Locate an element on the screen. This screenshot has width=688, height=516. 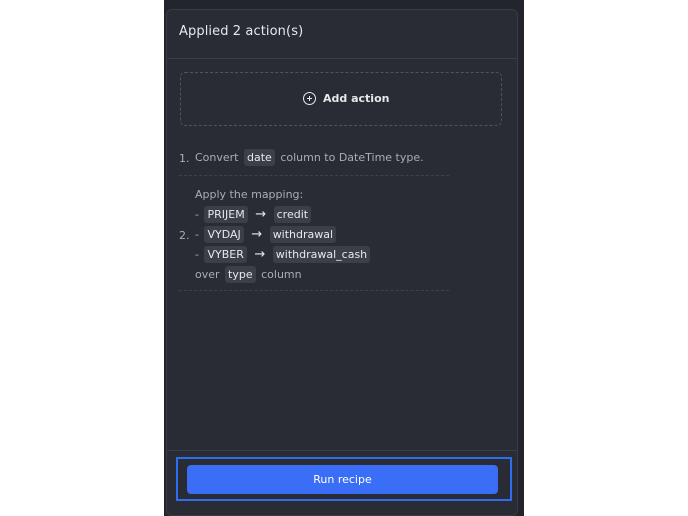
mapping-row: - VYBER → withdrawal_cash is located at coordinates (283, 255).